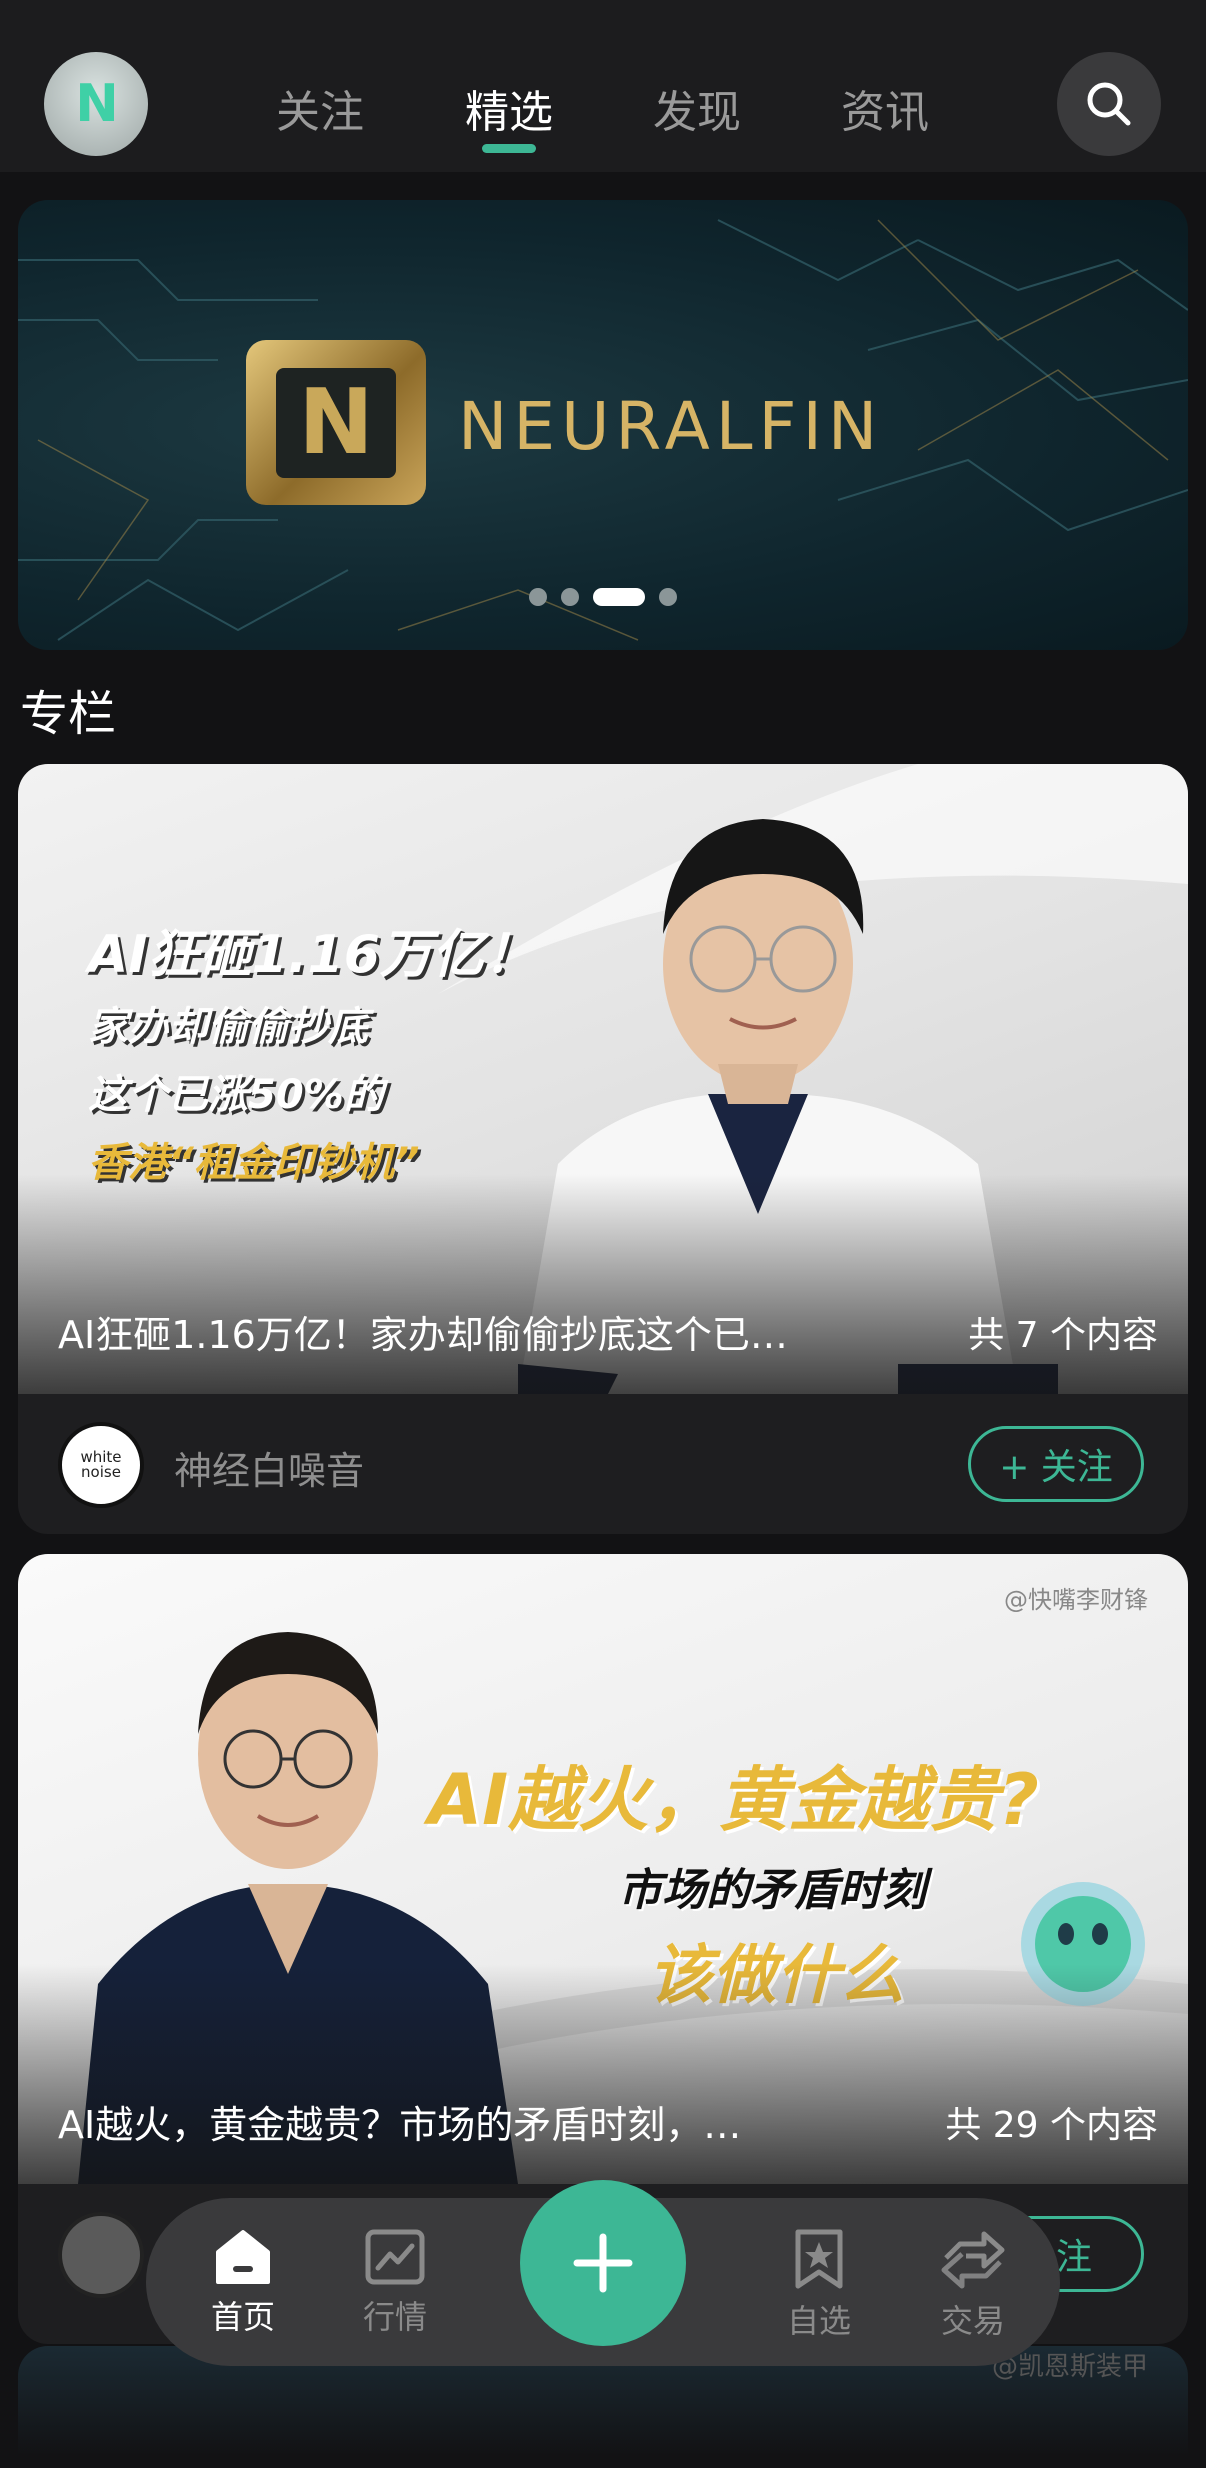 The image size is (1206, 2468). I want to click on nav-label: 行情, so click(394, 2317).